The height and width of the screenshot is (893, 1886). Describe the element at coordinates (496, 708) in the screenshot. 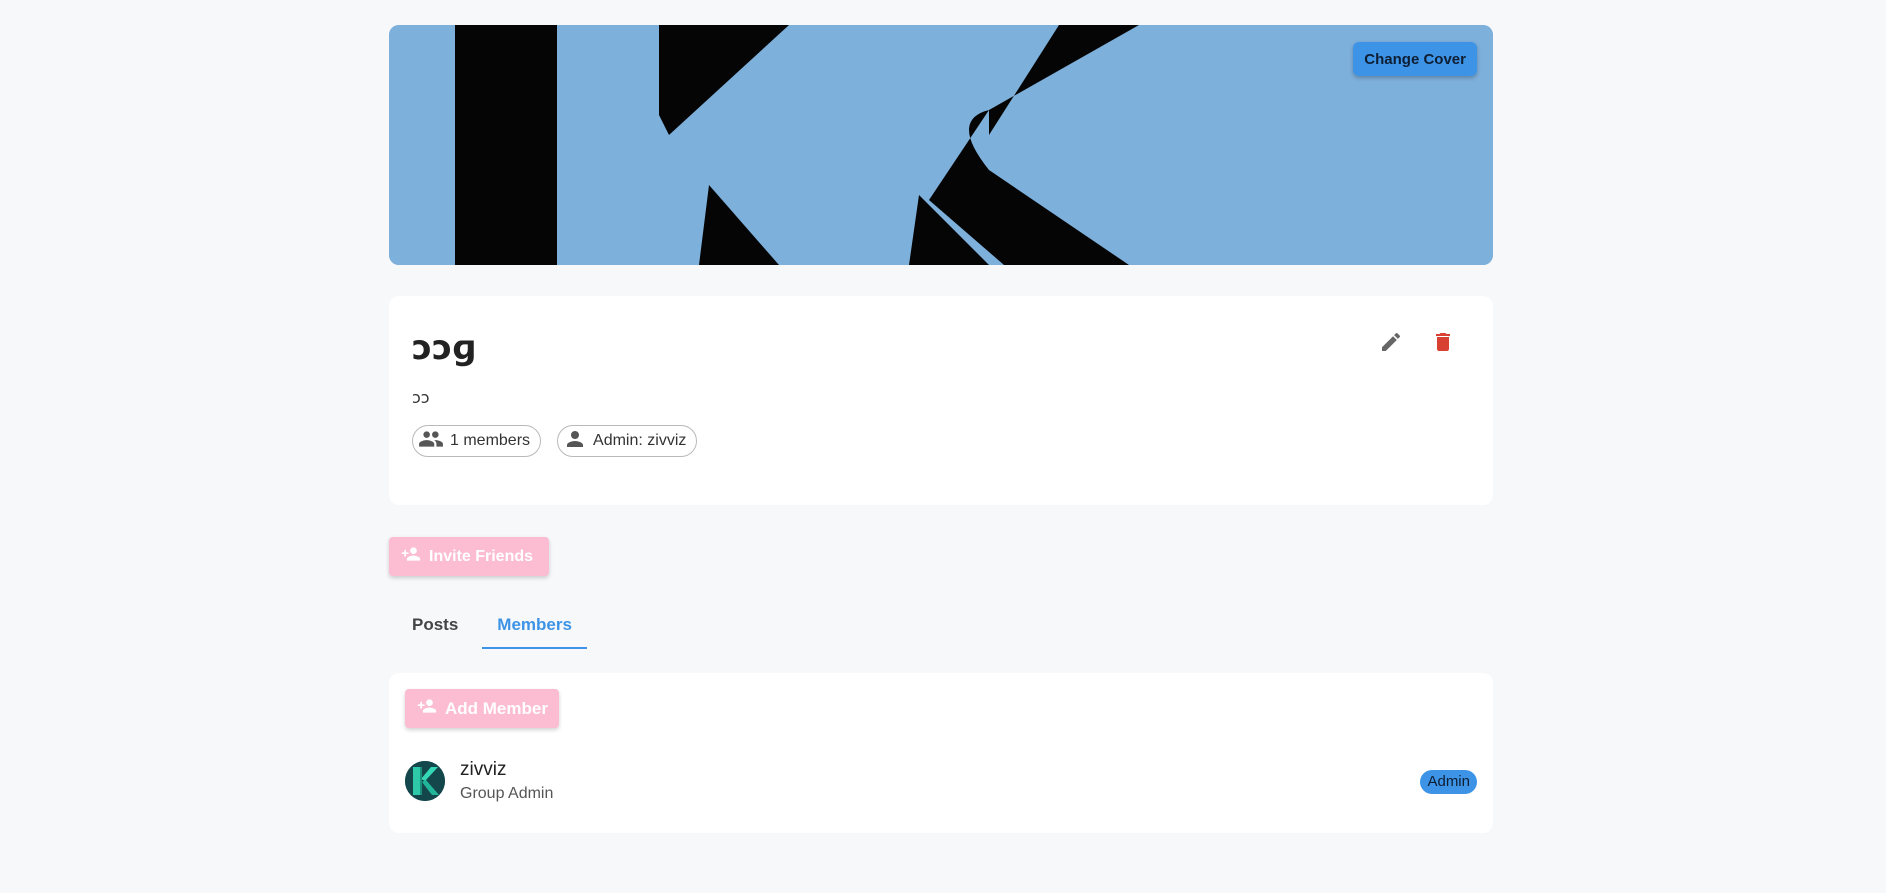

I see `add-member-label: Add Member` at that location.